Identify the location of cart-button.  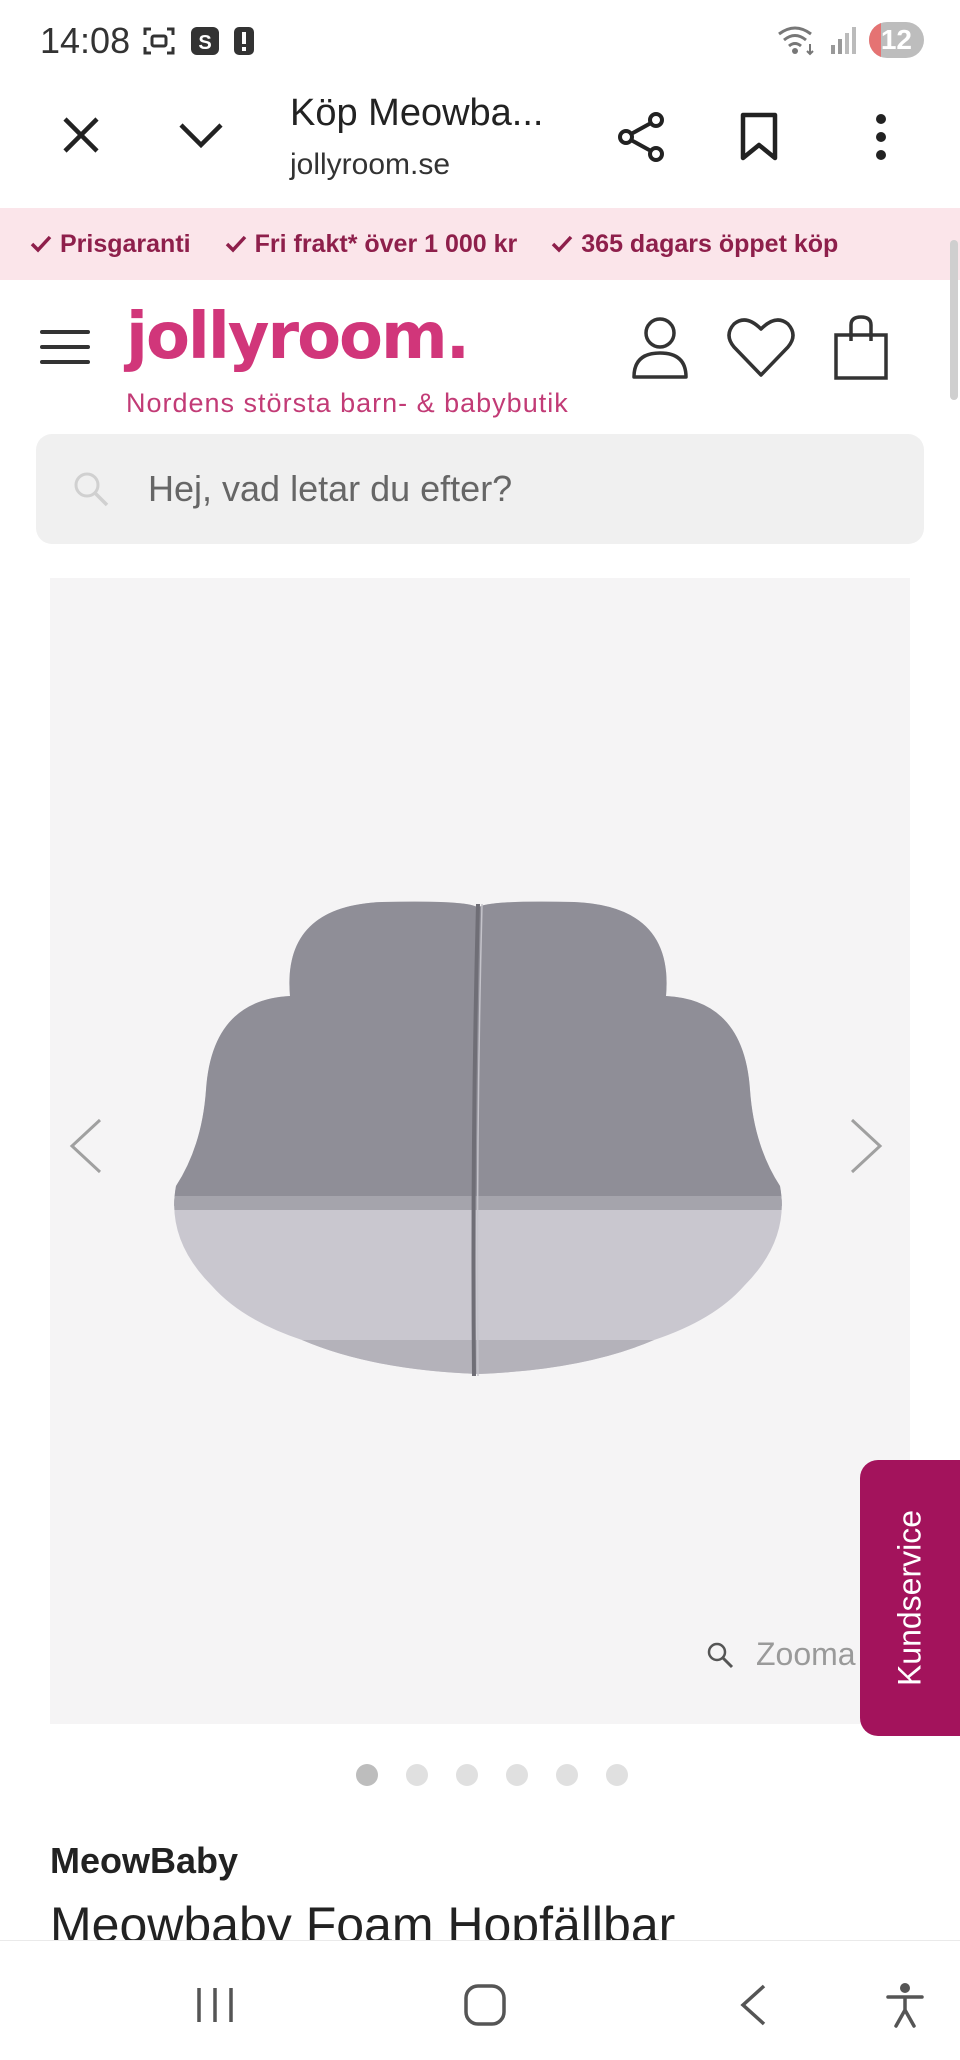
(867, 351).